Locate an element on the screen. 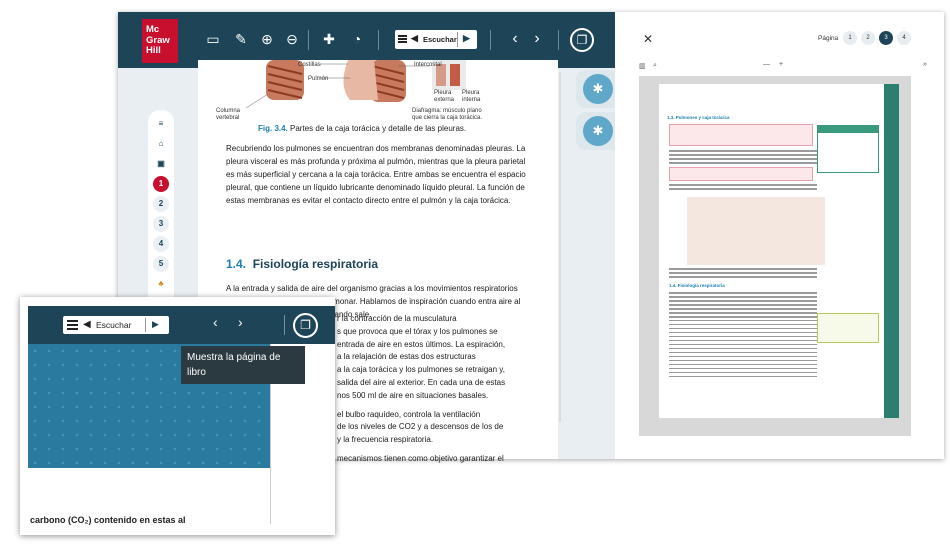 This screenshot has width=950, height=550. sidebar-item-1: 1 is located at coordinates (161, 184).